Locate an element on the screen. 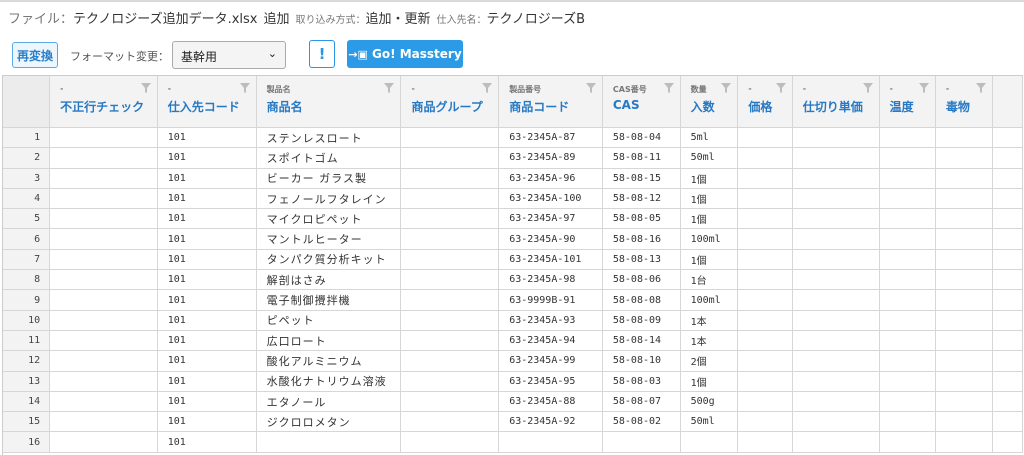  column-header-qty: 数量 入数 is located at coordinates (709, 102).